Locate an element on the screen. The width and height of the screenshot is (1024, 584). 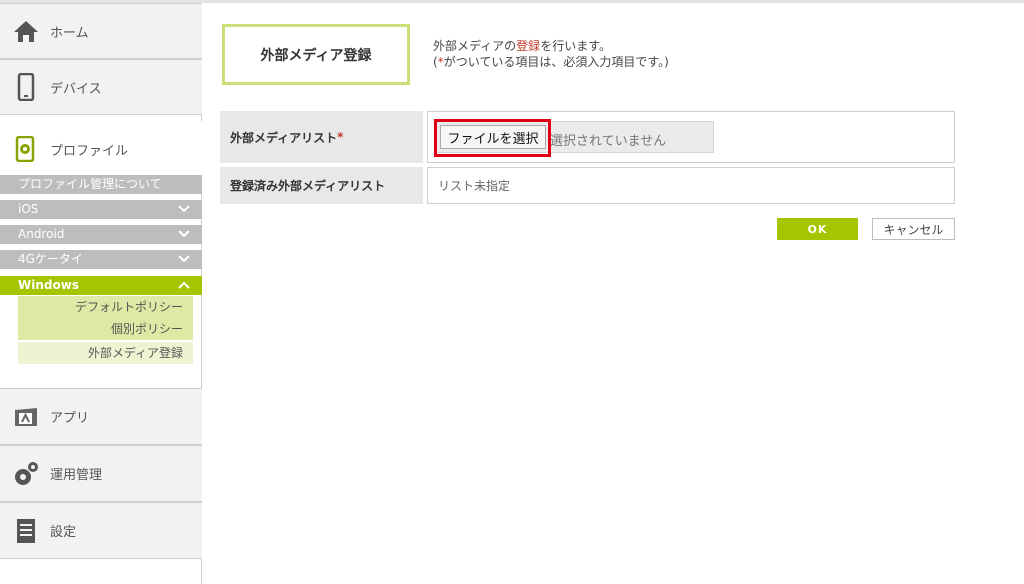
sidebar-item-windows: Windows is located at coordinates (101, 285).